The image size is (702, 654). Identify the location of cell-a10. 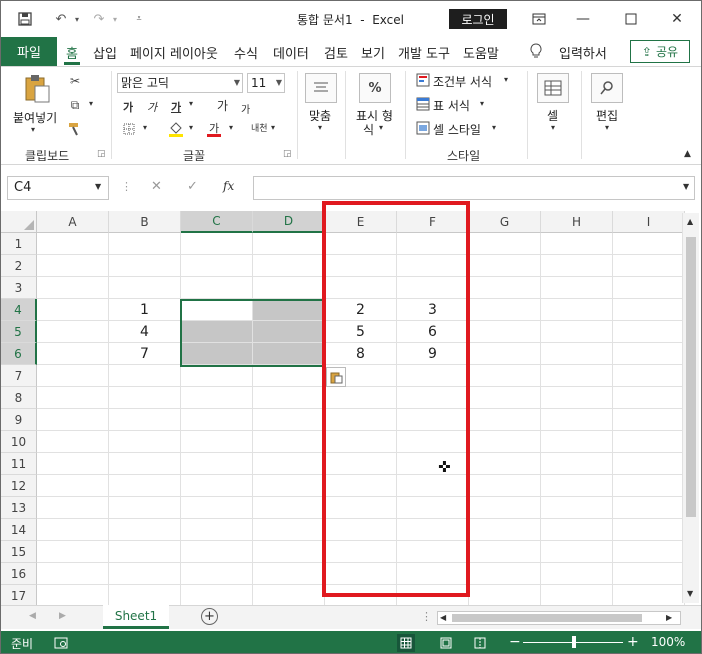
(73, 442).